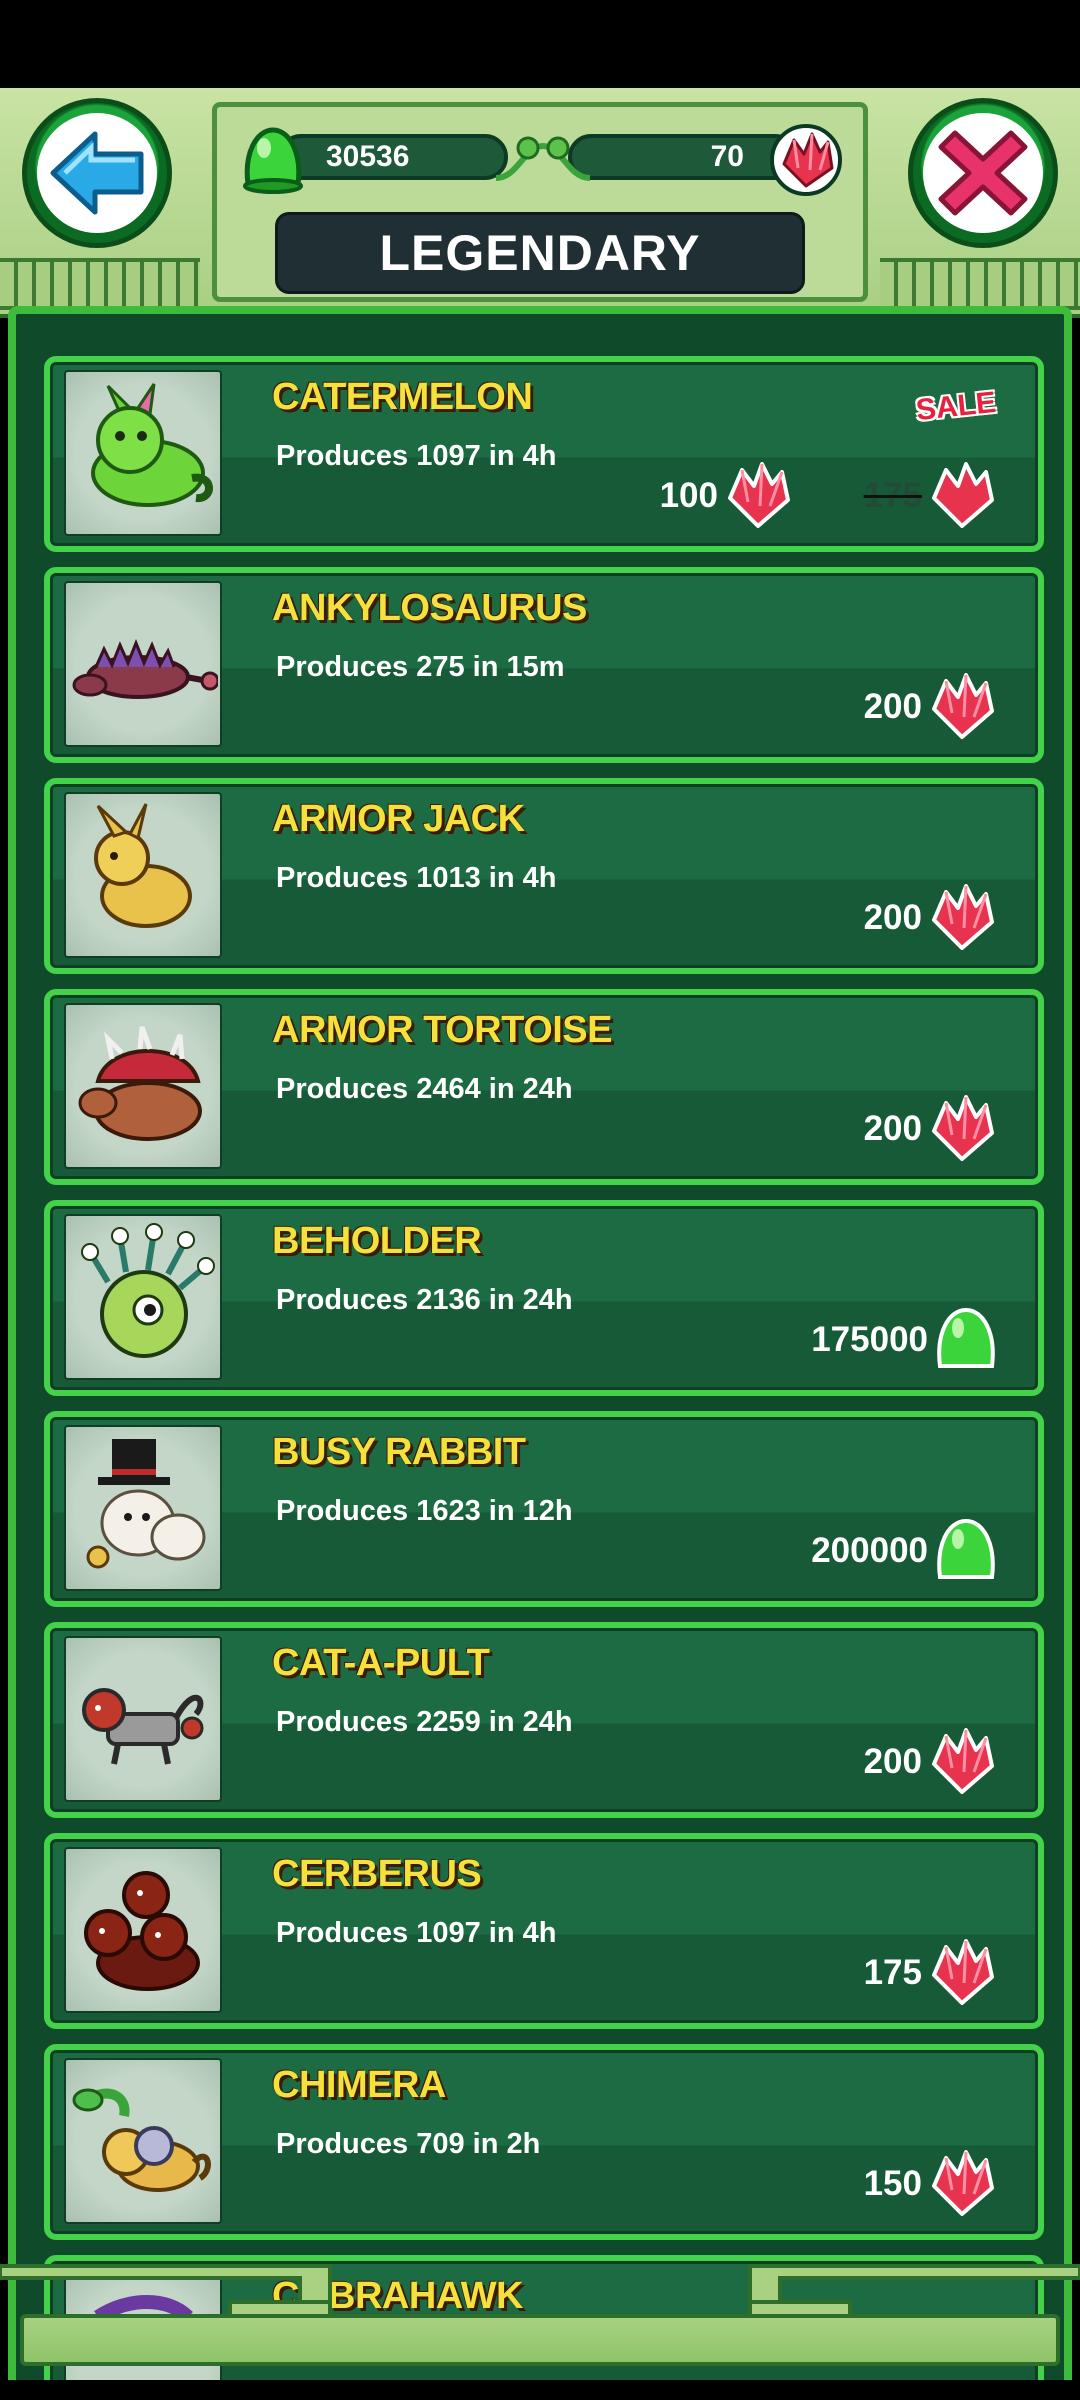  I want to click on armor-jack-icon, so click(143, 865).